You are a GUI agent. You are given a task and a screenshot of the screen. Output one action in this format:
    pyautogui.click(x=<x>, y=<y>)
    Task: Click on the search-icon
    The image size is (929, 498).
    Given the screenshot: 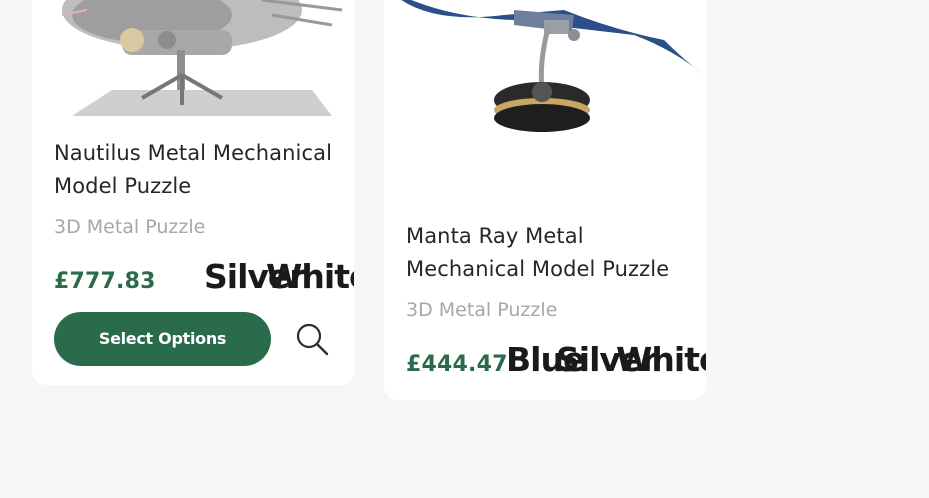 What is the action you would take?
    pyautogui.click(x=312, y=339)
    